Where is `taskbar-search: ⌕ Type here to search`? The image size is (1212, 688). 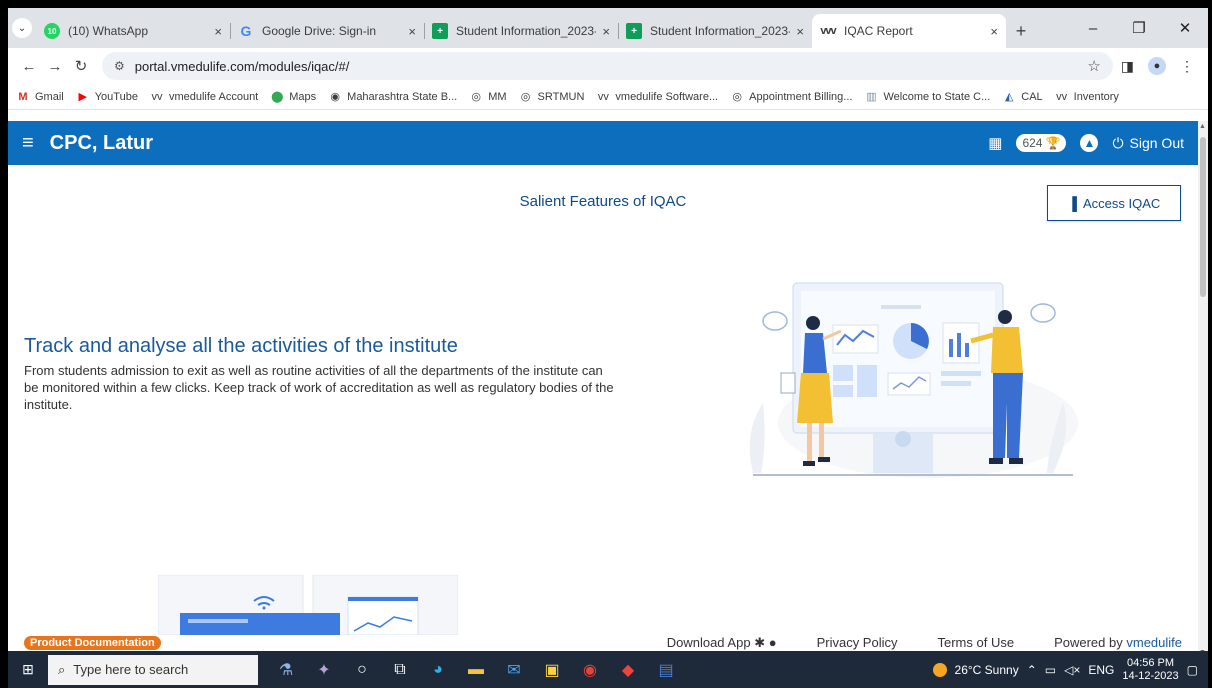
taskbar-search: ⌕ Type here to search is located at coordinates (153, 669).